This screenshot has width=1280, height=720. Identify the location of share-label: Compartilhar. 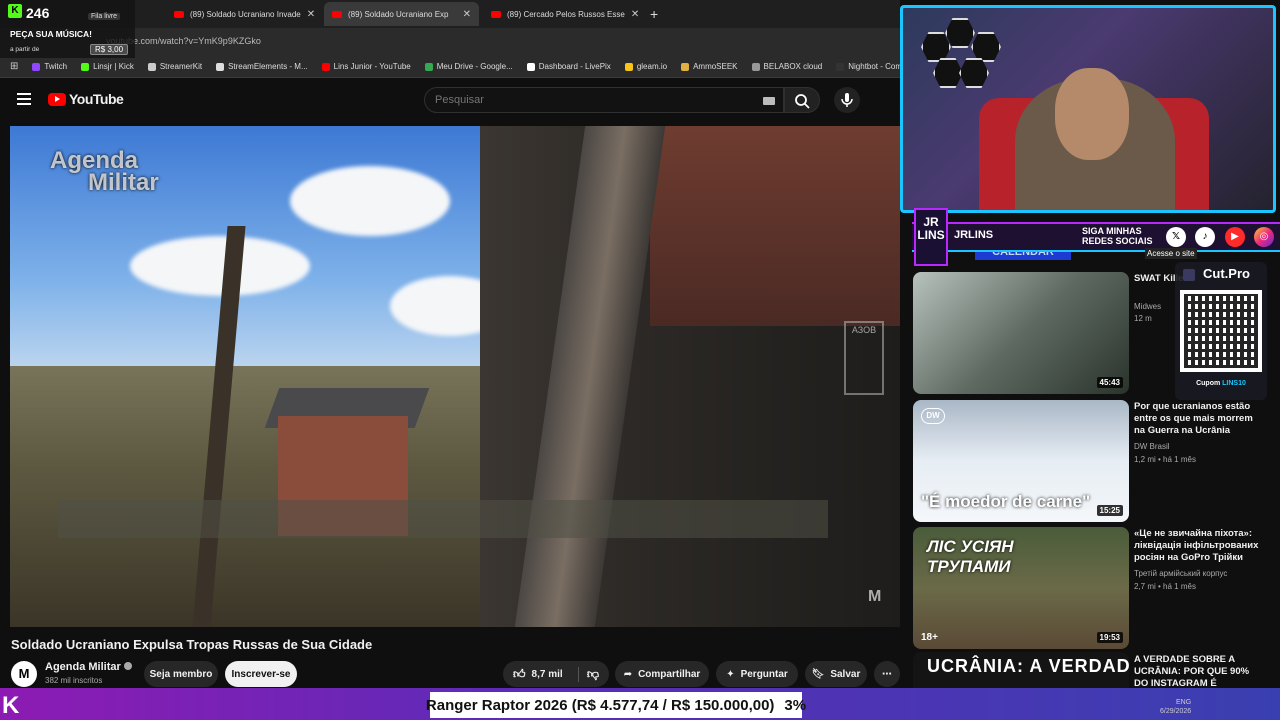
(669, 674).